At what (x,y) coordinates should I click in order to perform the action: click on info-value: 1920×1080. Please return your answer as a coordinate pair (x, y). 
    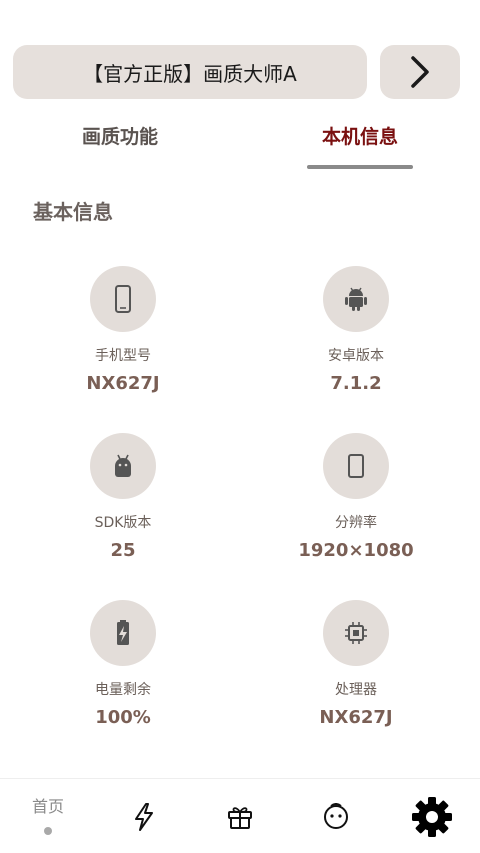
    Looking at the image, I should click on (356, 550).